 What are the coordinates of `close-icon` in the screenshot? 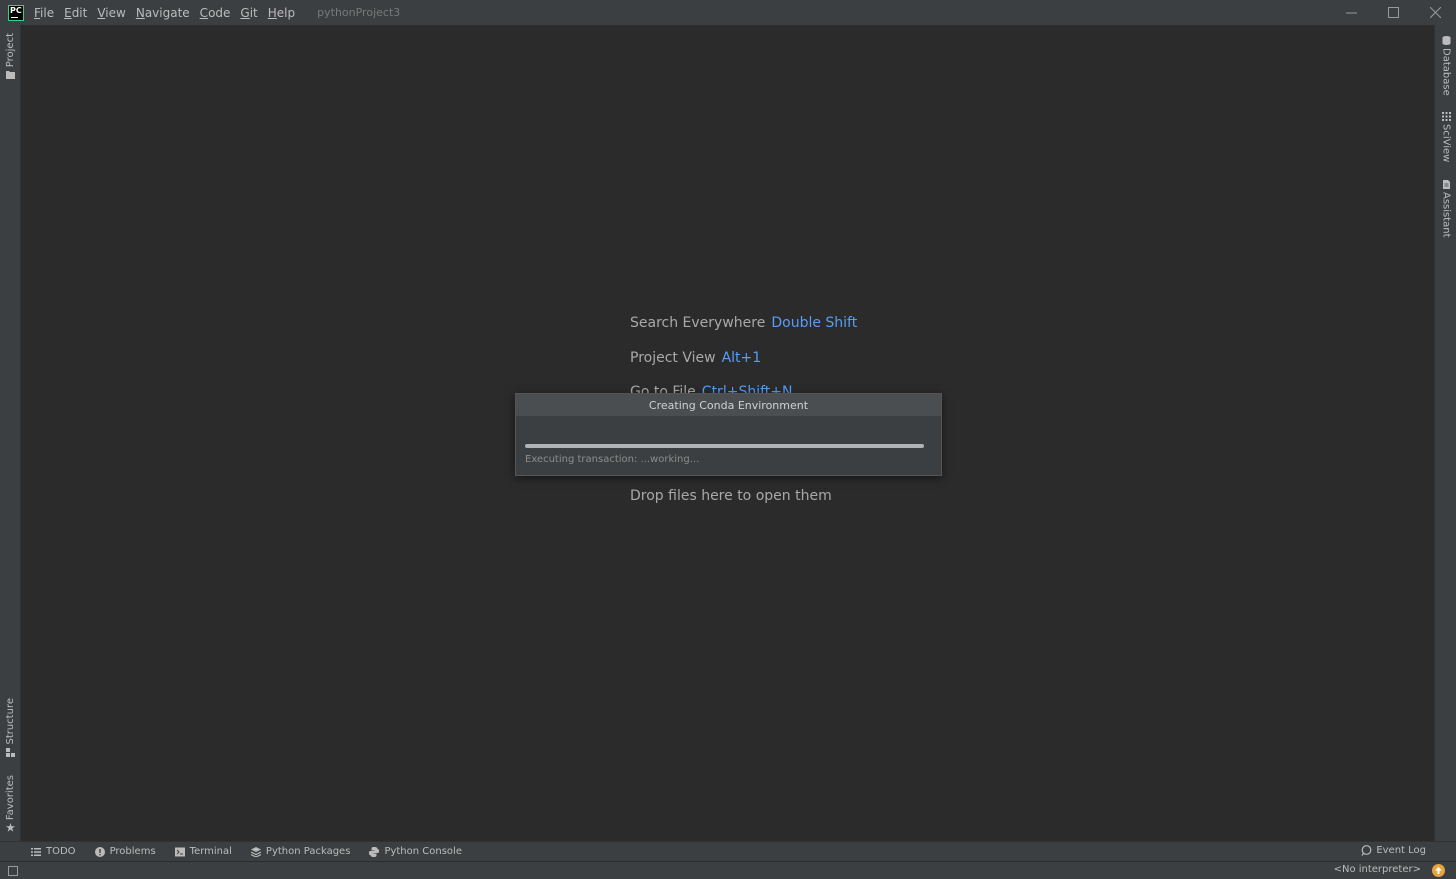 It's located at (1435, 12).